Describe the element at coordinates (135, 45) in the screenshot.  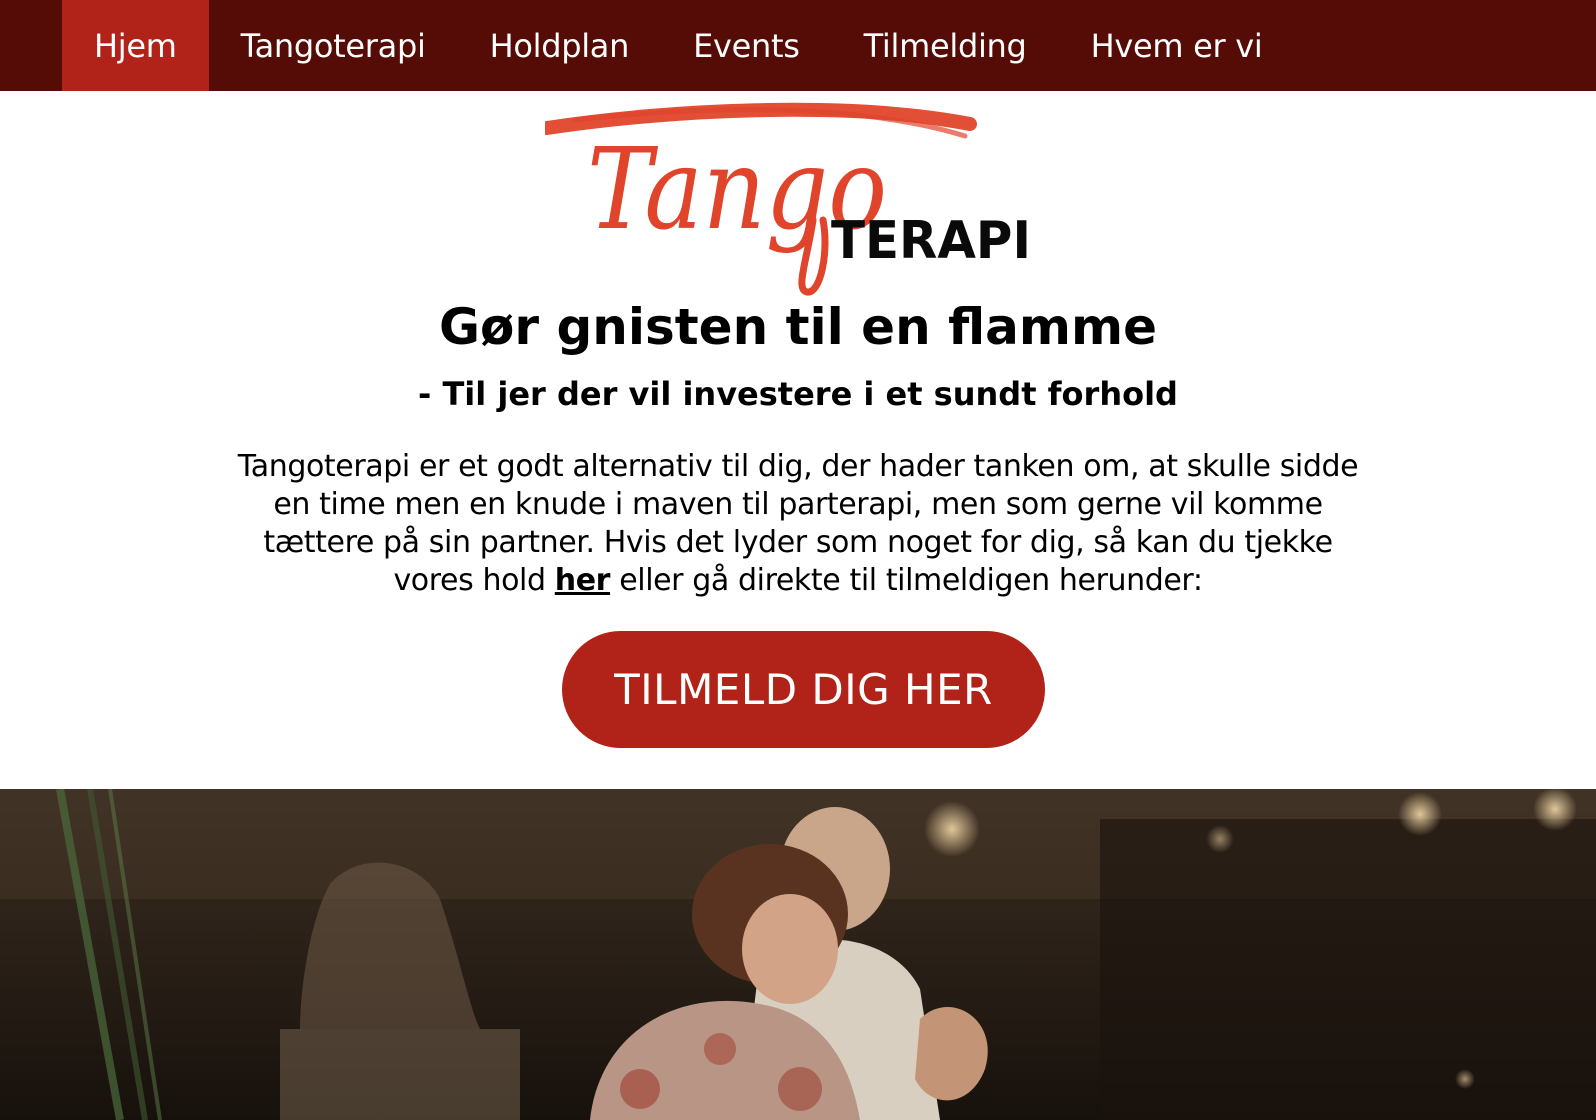
I see `nav-item-hjem: Hjem` at that location.